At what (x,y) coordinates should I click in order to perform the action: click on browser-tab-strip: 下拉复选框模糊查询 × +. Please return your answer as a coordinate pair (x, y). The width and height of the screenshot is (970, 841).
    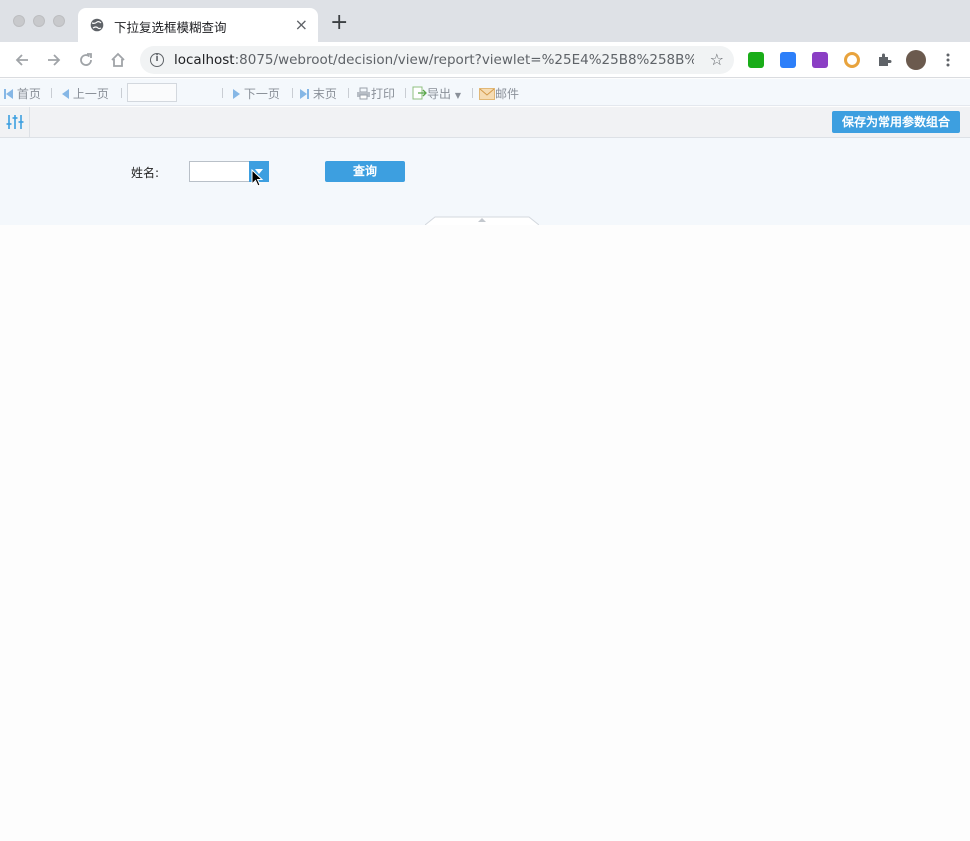
    Looking at the image, I should click on (485, 21).